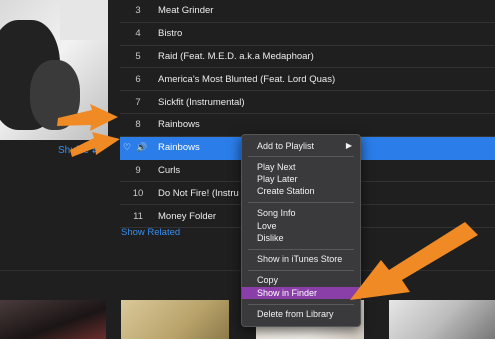 This screenshot has width=495, height=339. Describe the element at coordinates (348, 145) in the screenshot. I see `submenu-arrow-icon: ▶` at that location.